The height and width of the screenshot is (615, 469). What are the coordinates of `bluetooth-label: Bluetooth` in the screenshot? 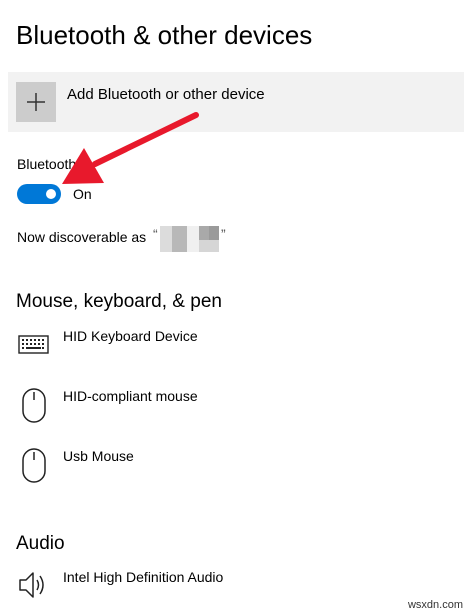 It's located at (47, 164).